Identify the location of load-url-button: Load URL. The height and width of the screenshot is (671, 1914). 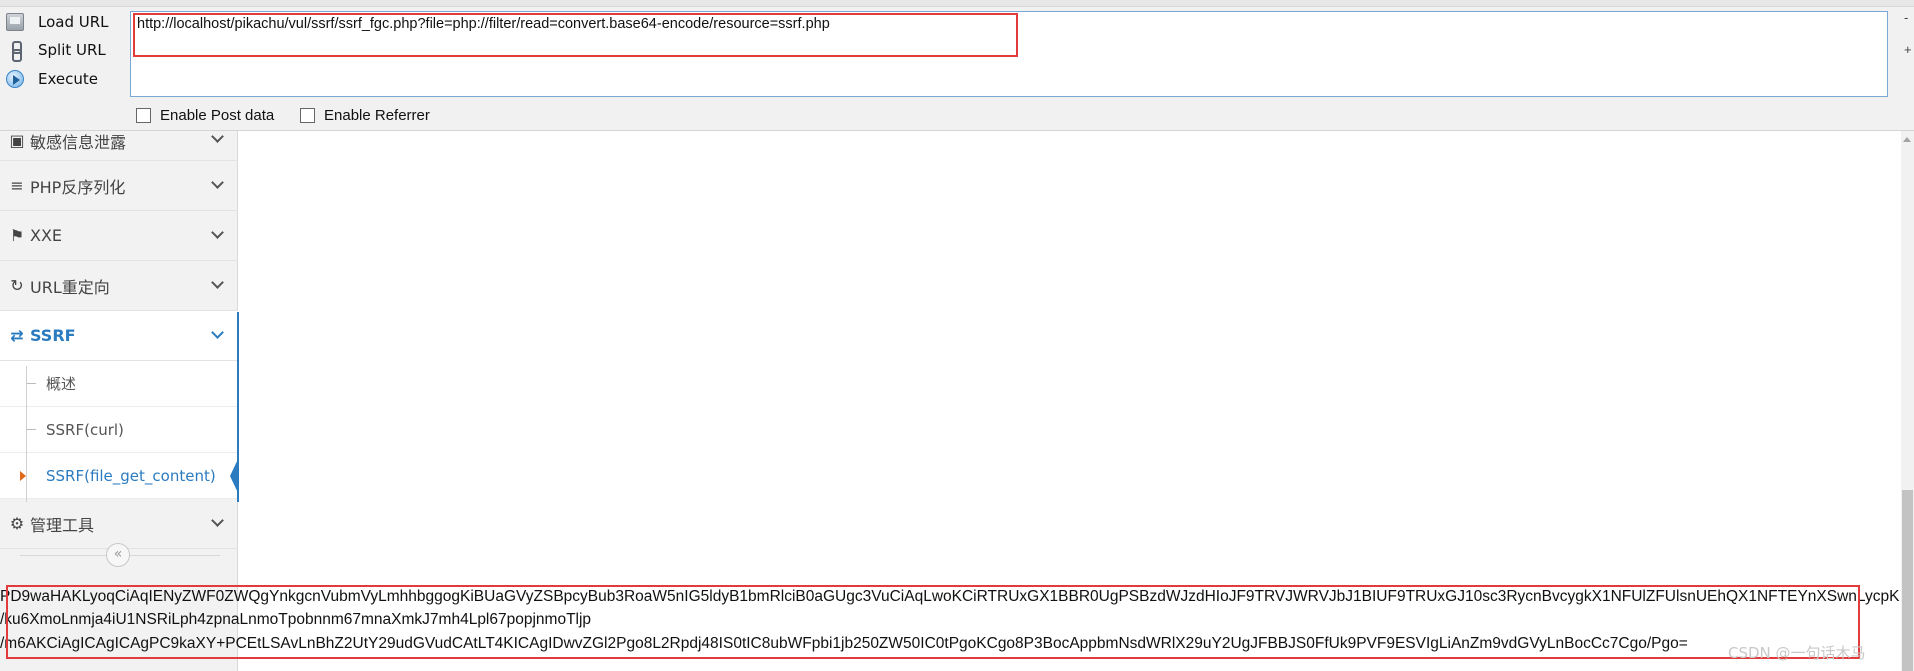
(66, 22).